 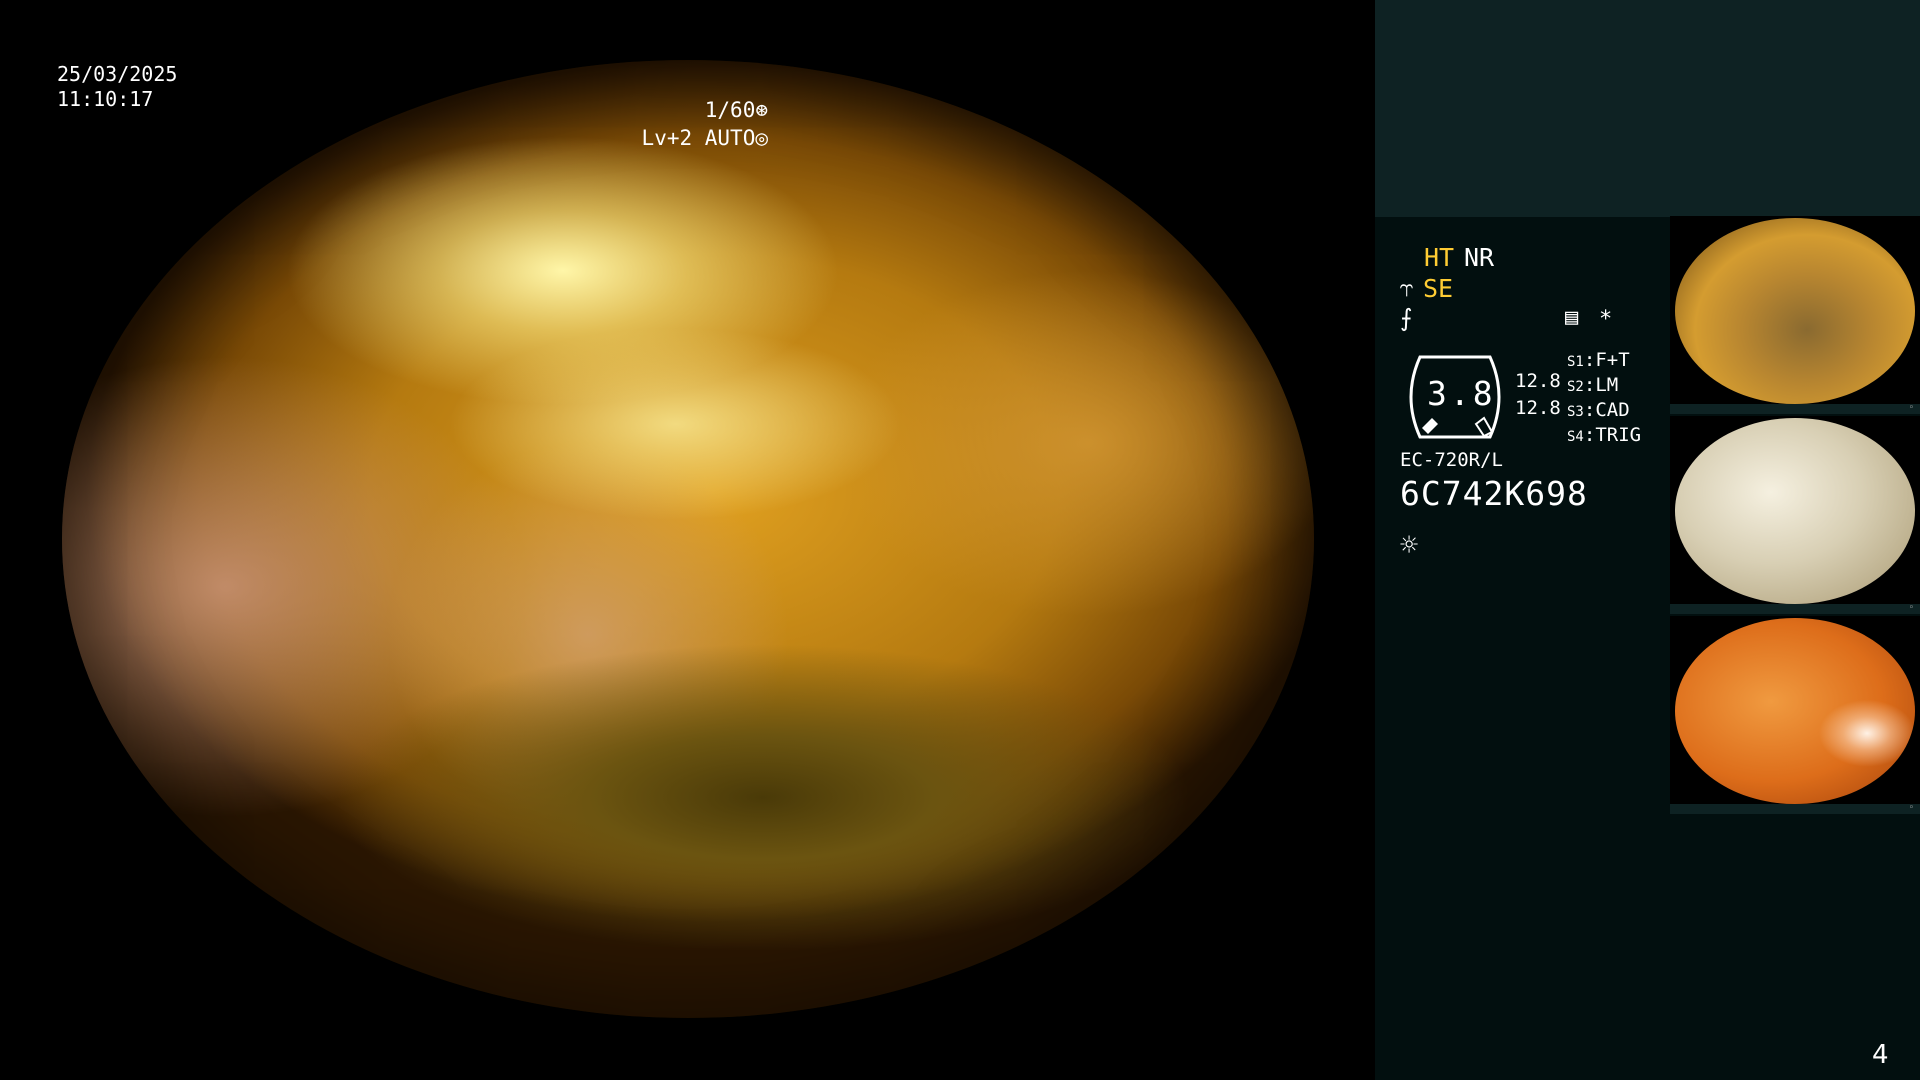 What do you see at coordinates (1451, 460) in the screenshot?
I see `scope-model: EC-720R/L` at bounding box center [1451, 460].